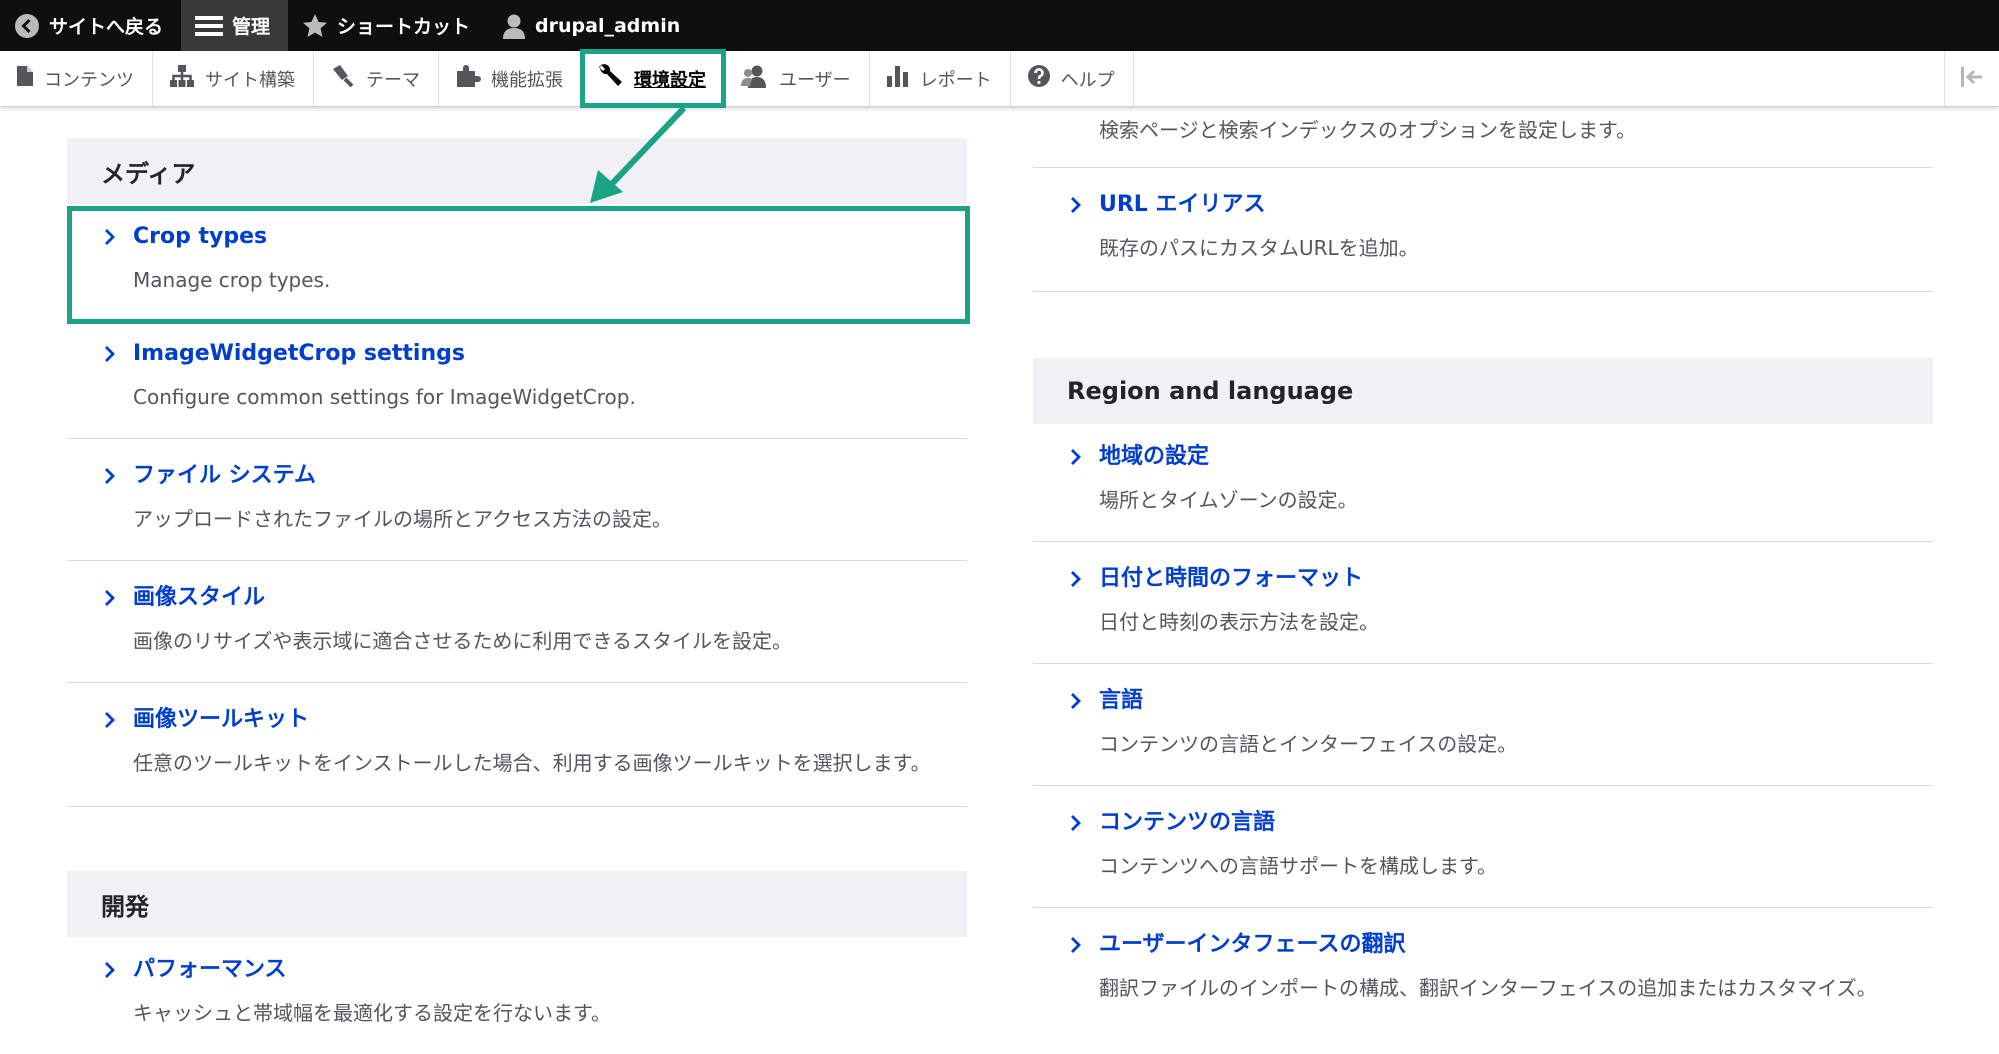  What do you see at coordinates (1087, 80) in the screenshot?
I see `tray-item-label: ヘルプ` at bounding box center [1087, 80].